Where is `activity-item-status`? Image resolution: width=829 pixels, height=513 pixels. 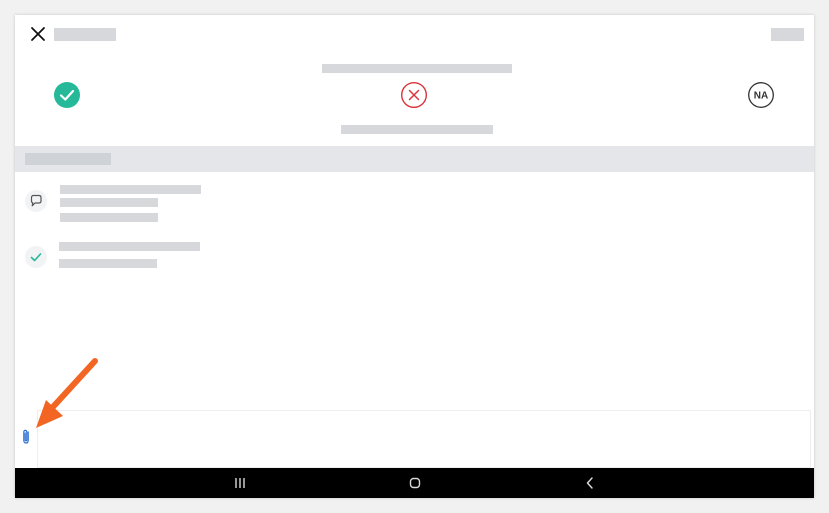 activity-item-status is located at coordinates (414, 256).